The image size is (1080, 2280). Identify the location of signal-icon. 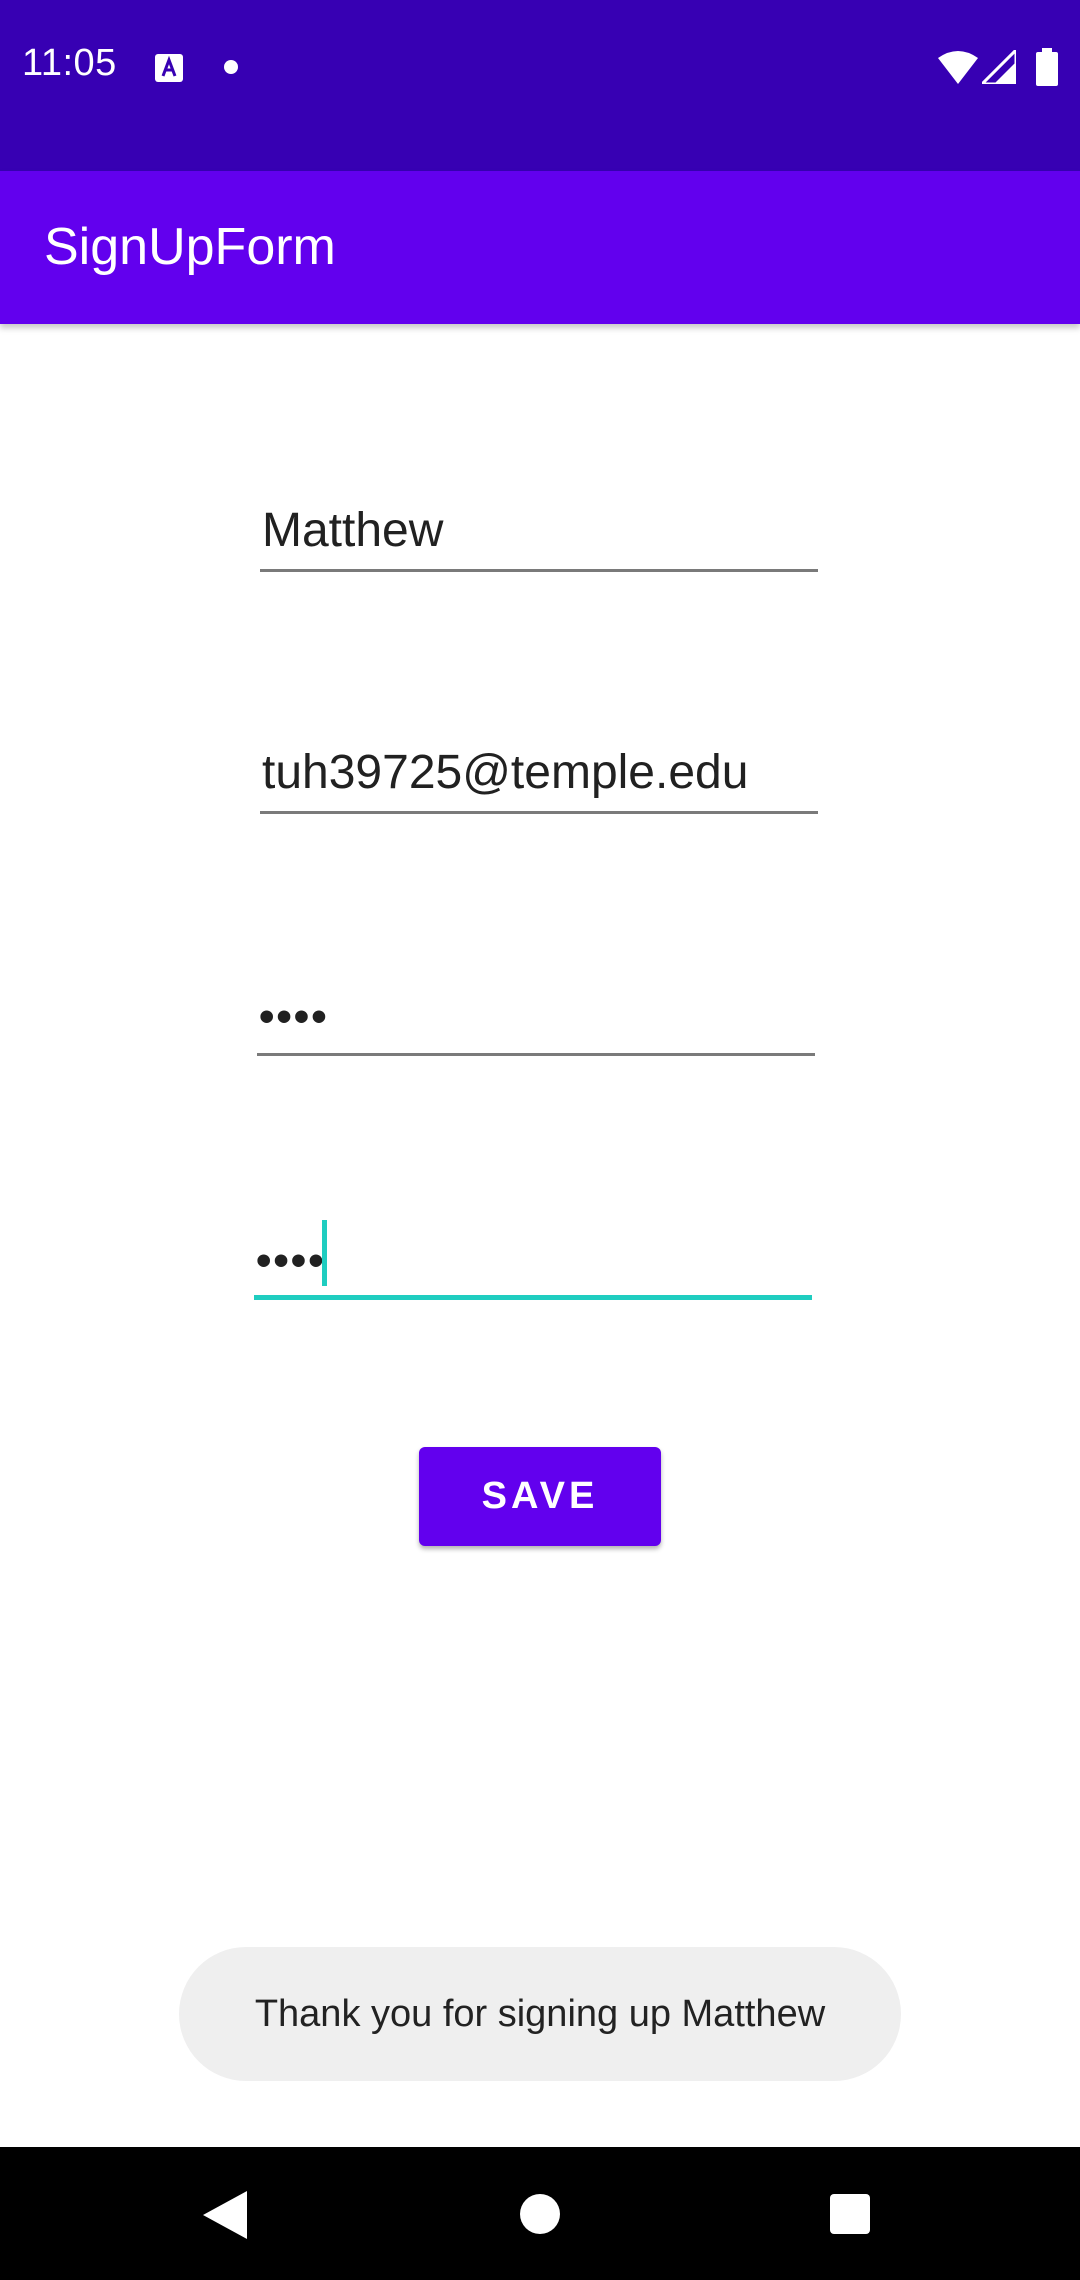
(999, 67).